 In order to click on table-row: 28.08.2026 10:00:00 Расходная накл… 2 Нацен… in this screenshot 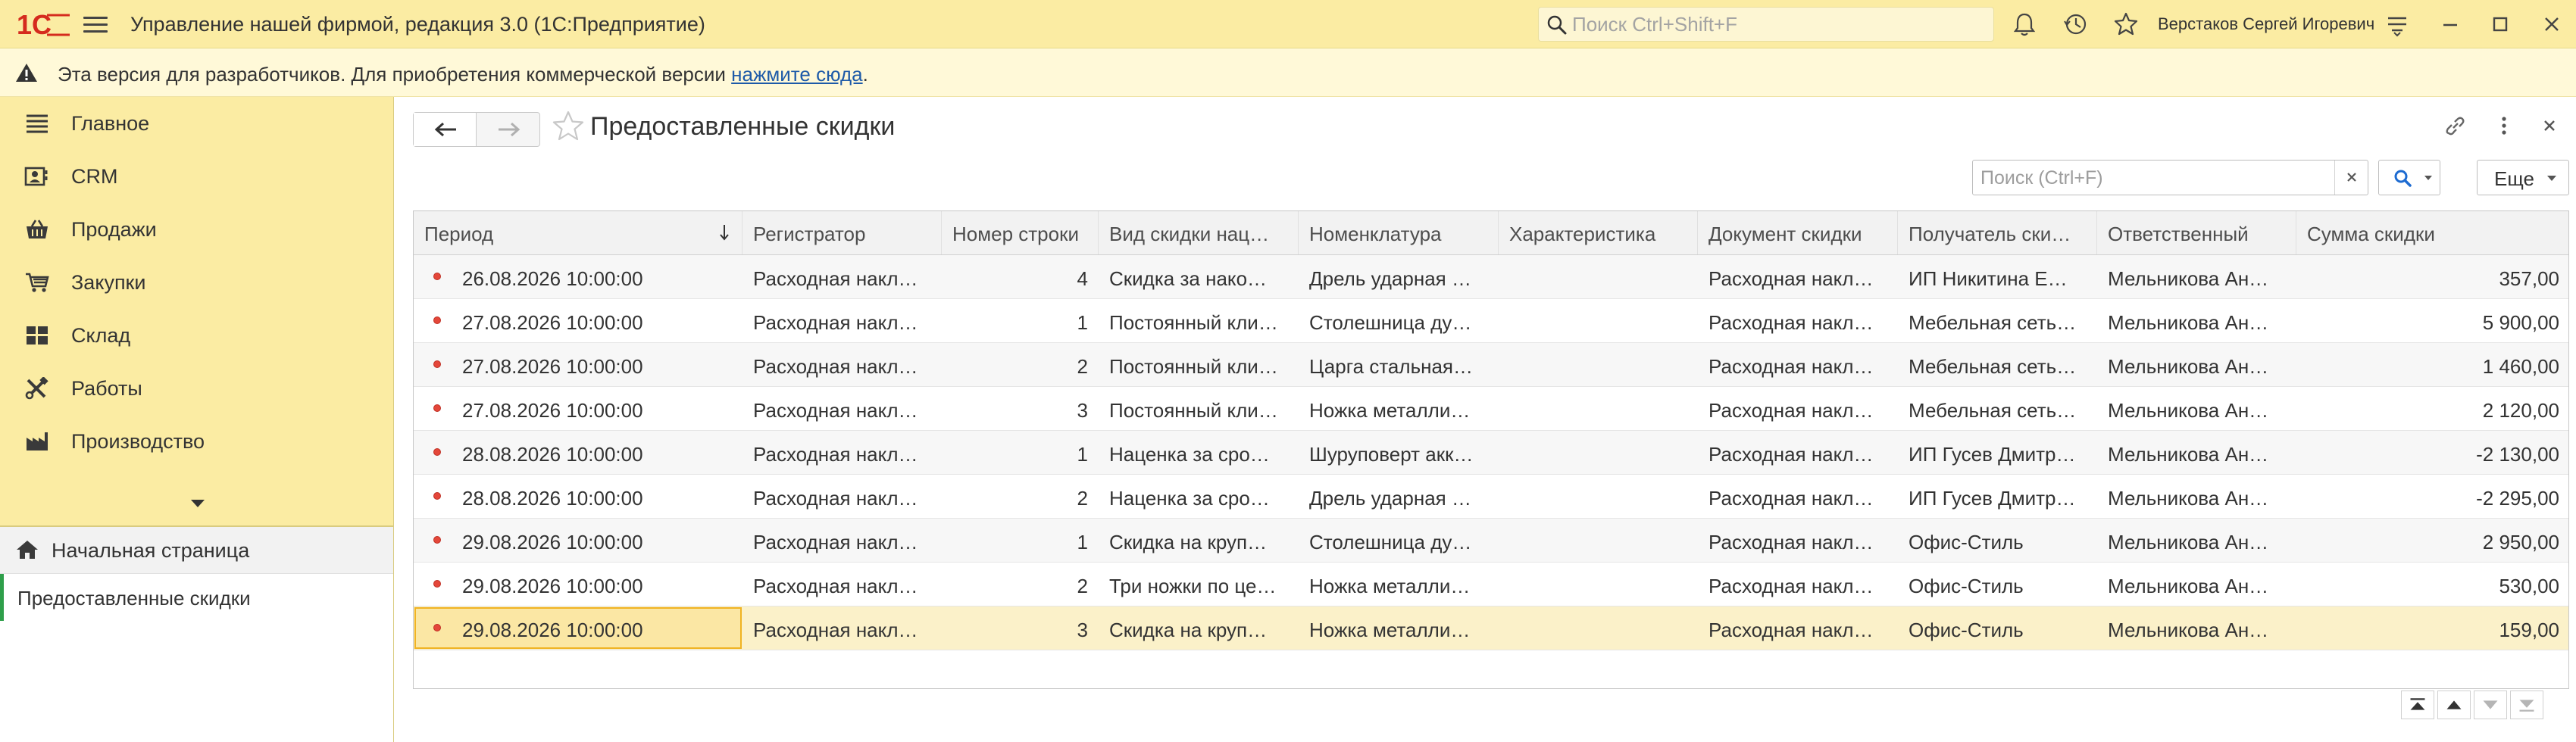, I will do `click(1491, 497)`.